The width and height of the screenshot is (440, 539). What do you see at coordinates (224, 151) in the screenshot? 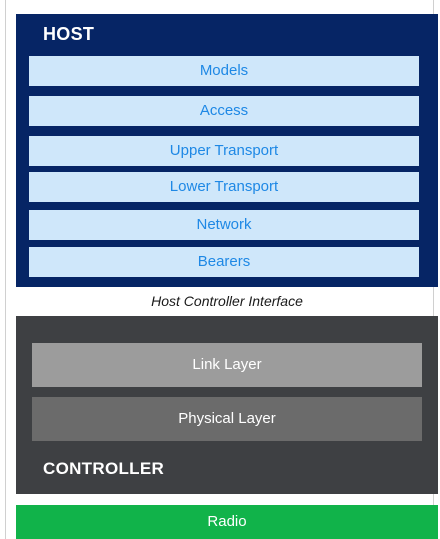
I see `host-layer-upper-transport: Upper Transport` at bounding box center [224, 151].